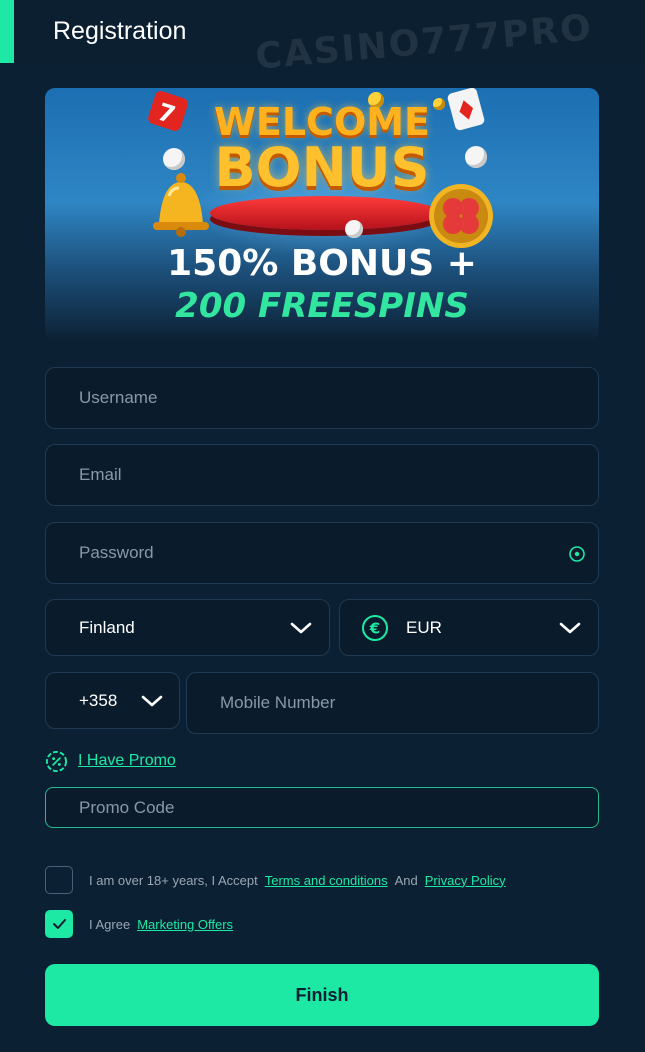 The image size is (645, 1052). What do you see at coordinates (278, 702) in the screenshot?
I see `mobile-number-placeholder: Mobile Number` at bounding box center [278, 702].